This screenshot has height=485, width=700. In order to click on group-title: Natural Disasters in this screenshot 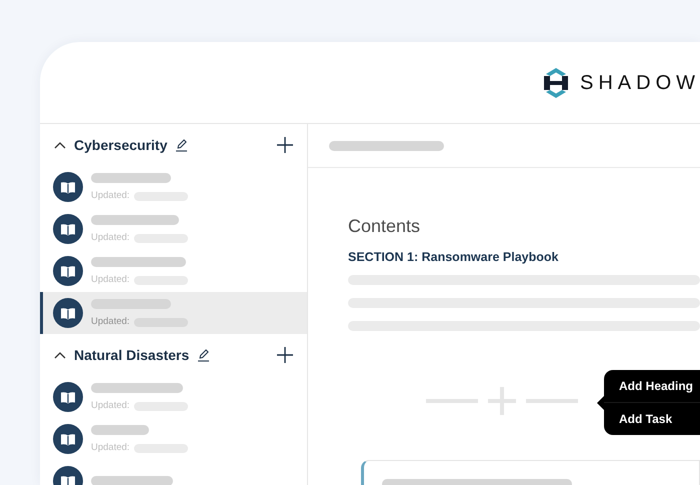, I will do `click(132, 355)`.